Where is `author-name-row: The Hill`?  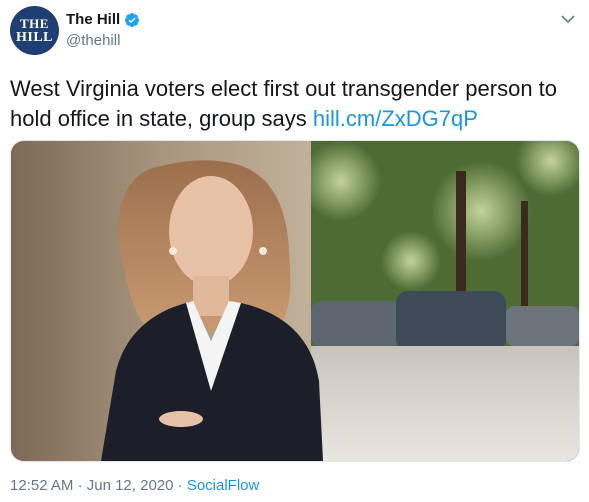 author-name-row: The Hill is located at coordinates (103, 19).